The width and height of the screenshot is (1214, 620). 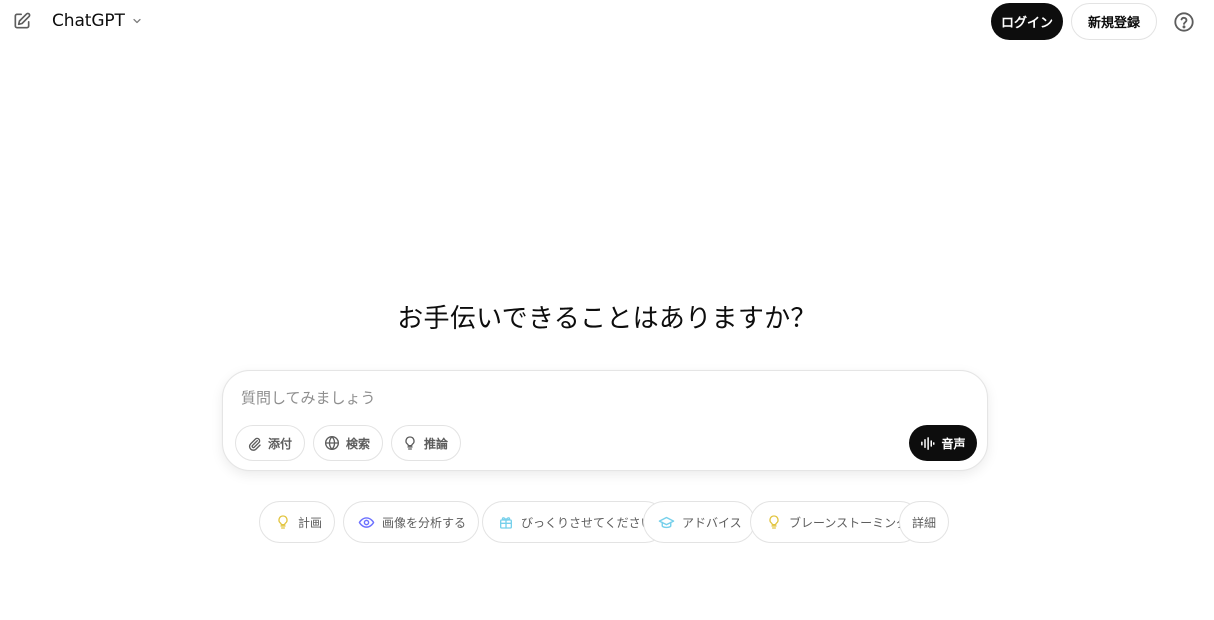 What do you see at coordinates (666, 522) in the screenshot?
I see `graduation-cap-icon` at bounding box center [666, 522].